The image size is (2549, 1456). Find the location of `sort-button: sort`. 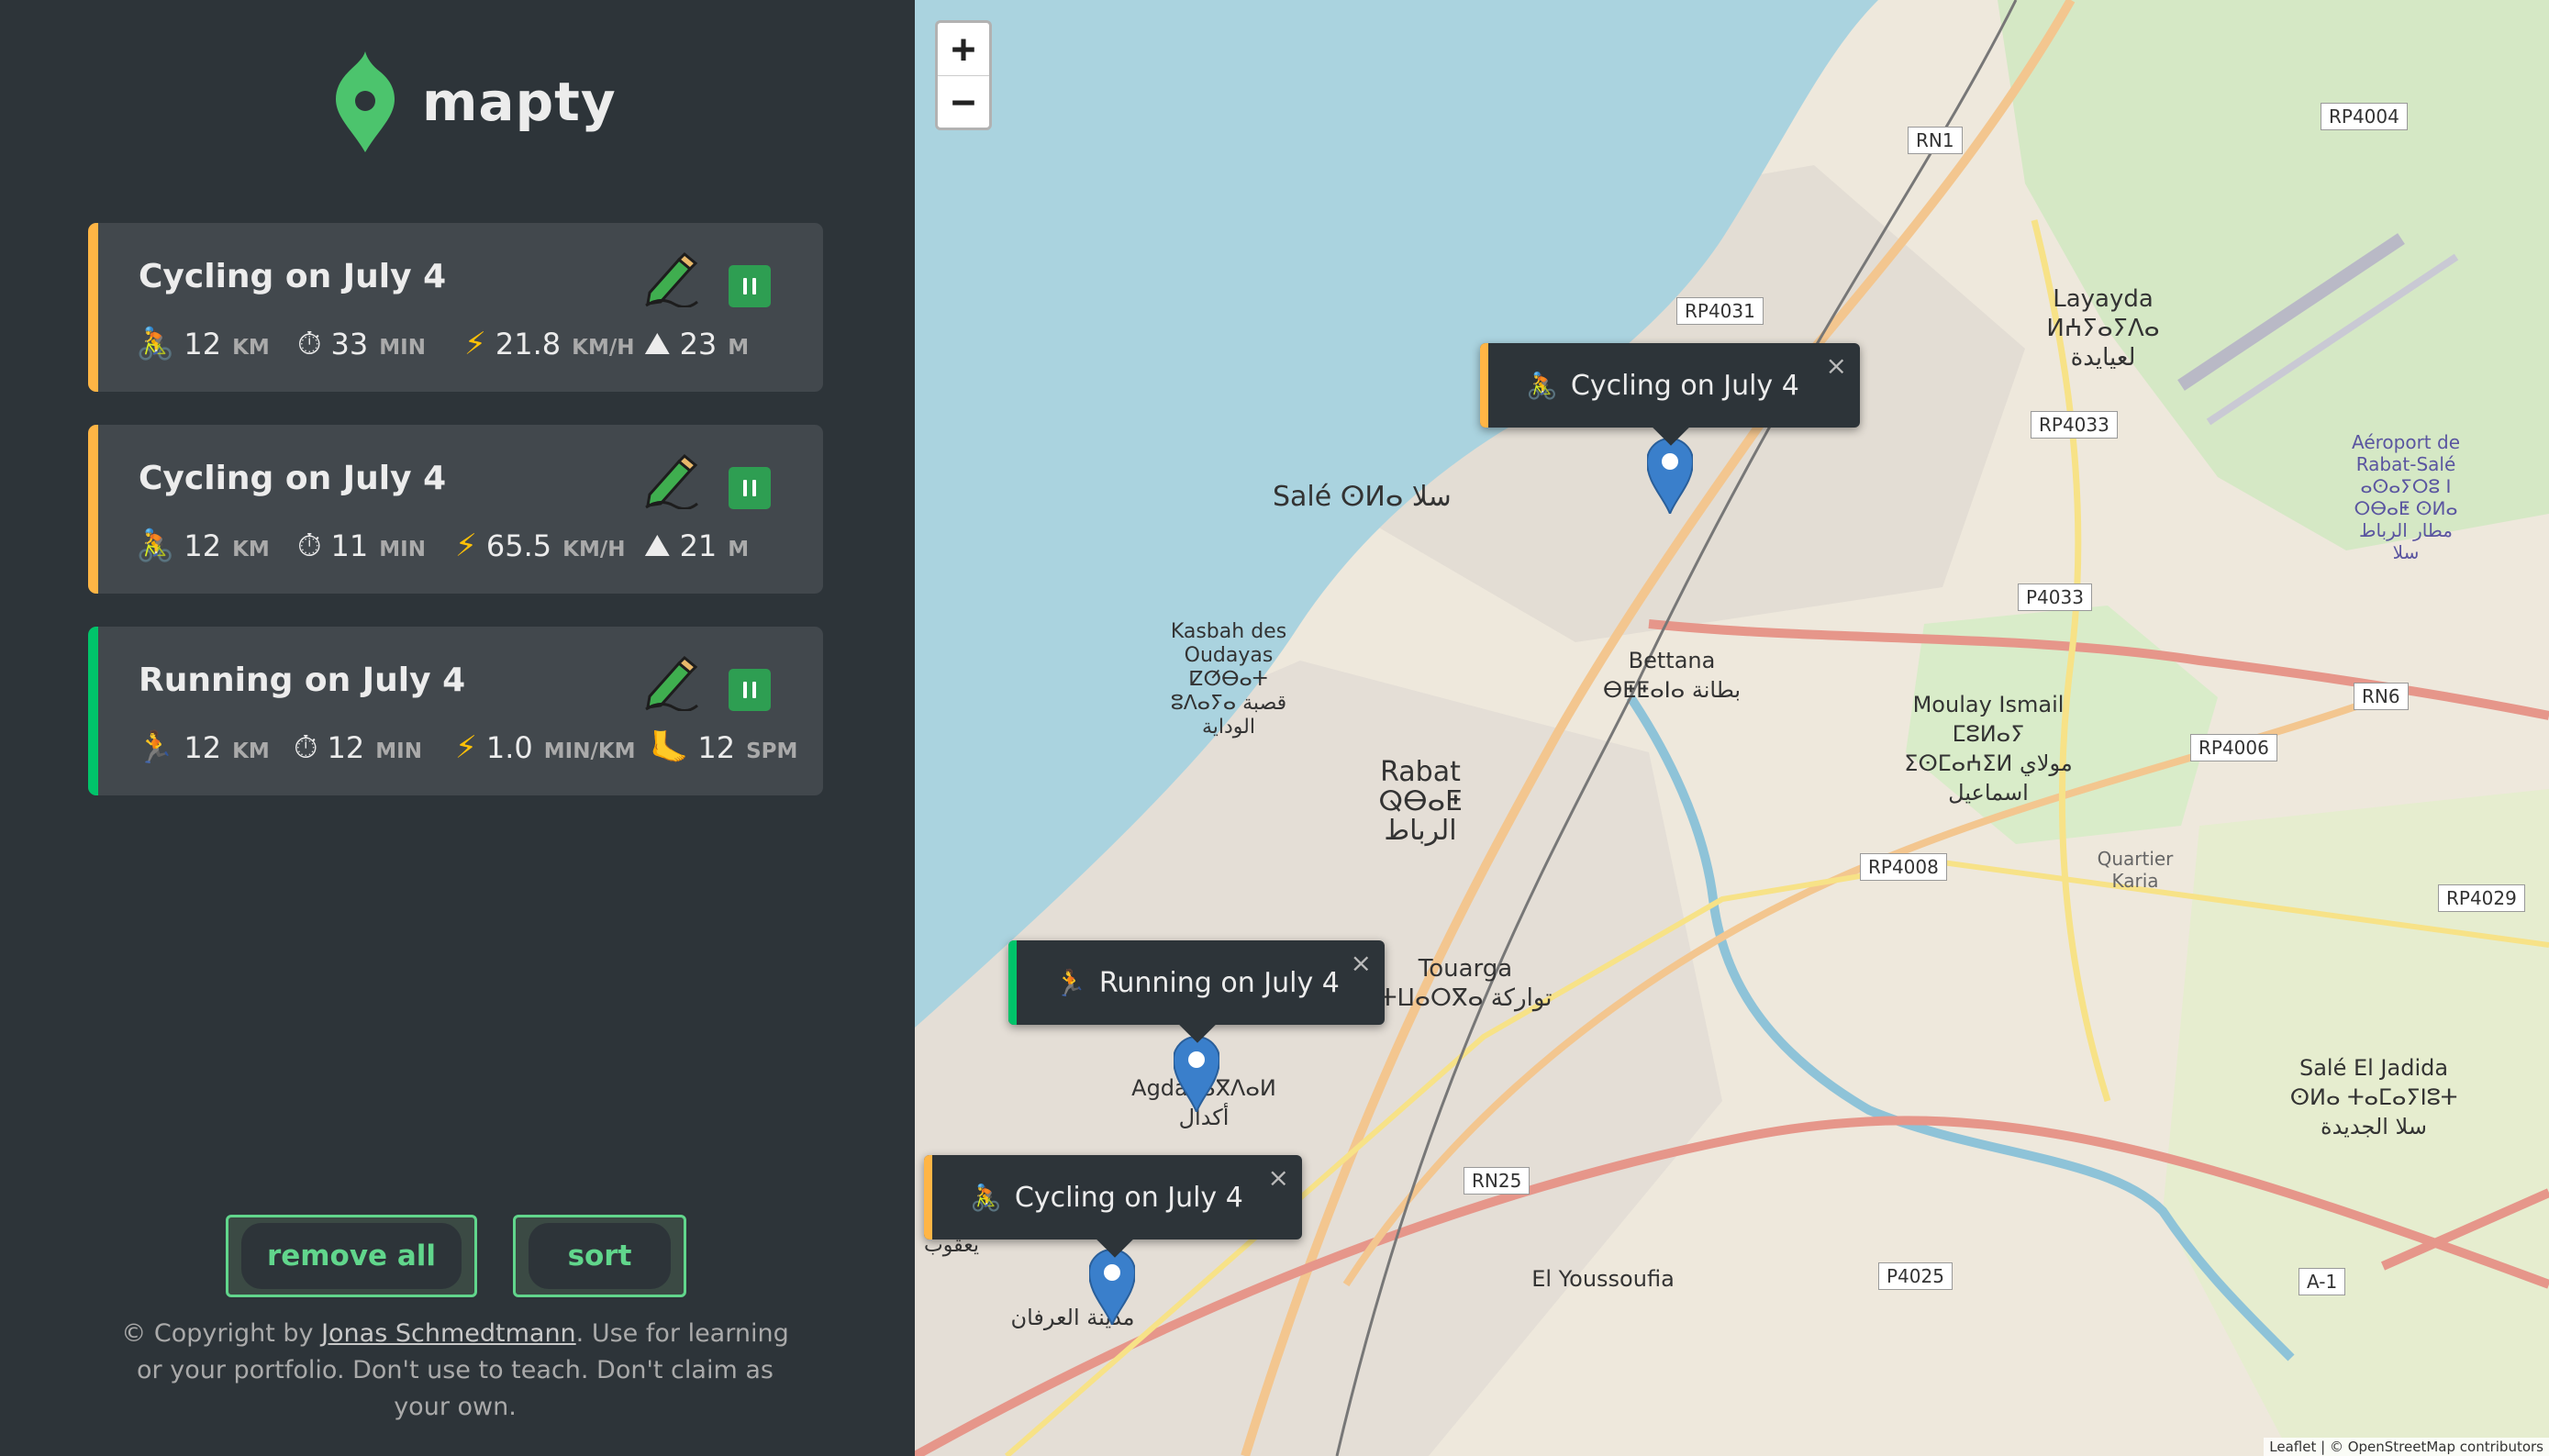

sort-button: sort is located at coordinates (599, 1256).